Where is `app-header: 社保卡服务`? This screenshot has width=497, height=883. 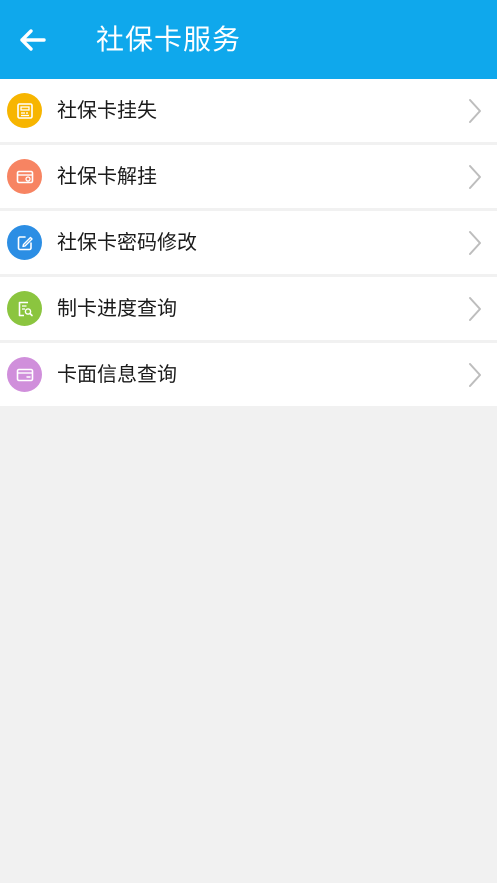
app-header: 社保卡服务 is located at coordinates (248, 39).